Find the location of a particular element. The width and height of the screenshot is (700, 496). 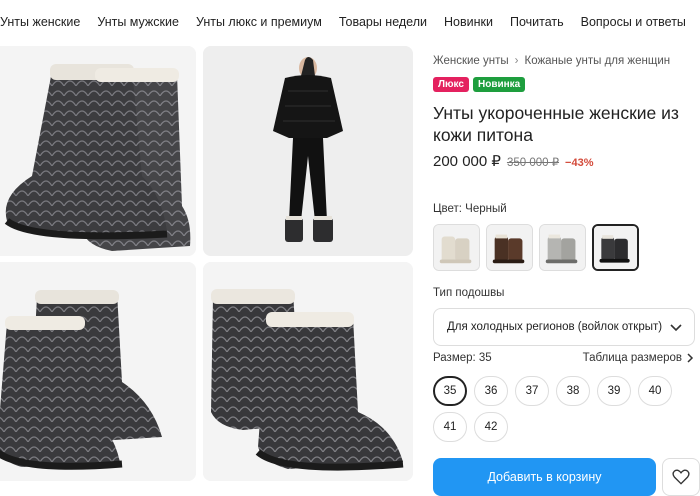

grey-boot-icon is located at coordinates (562, 247).